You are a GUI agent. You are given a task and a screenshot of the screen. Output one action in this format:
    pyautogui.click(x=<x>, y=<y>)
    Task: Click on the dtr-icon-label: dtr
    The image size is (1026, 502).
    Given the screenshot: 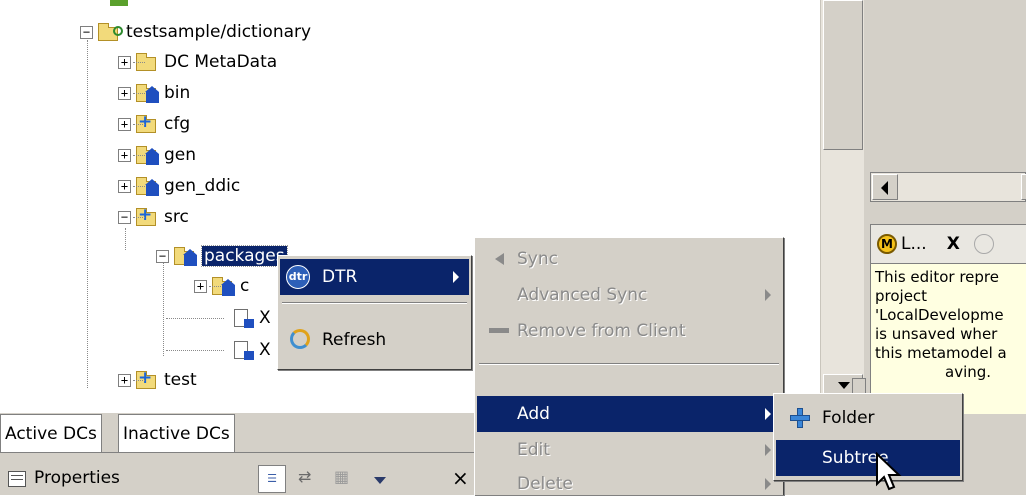 What is the action you would take?
    pyautogui.click(x=298, y=276)
    